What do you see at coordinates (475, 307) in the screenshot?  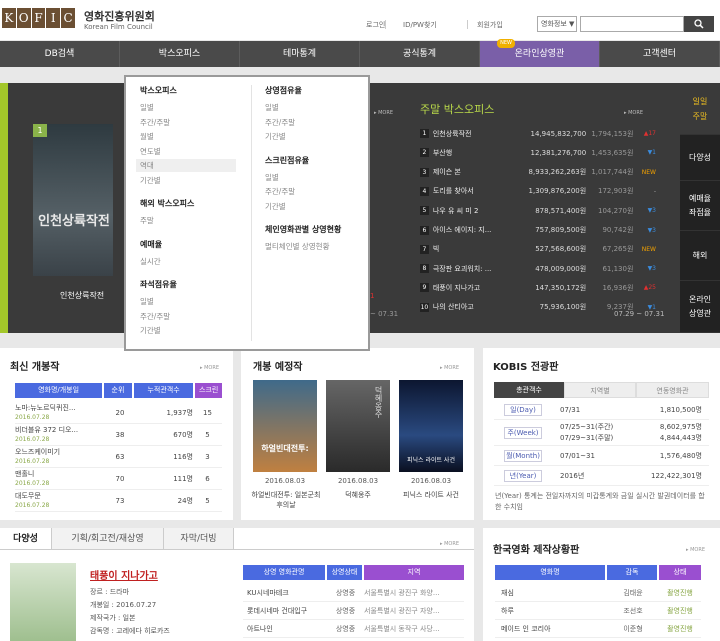 I see `rank-movie-name: 나의 산티아고` at bounding box center [475, 307].